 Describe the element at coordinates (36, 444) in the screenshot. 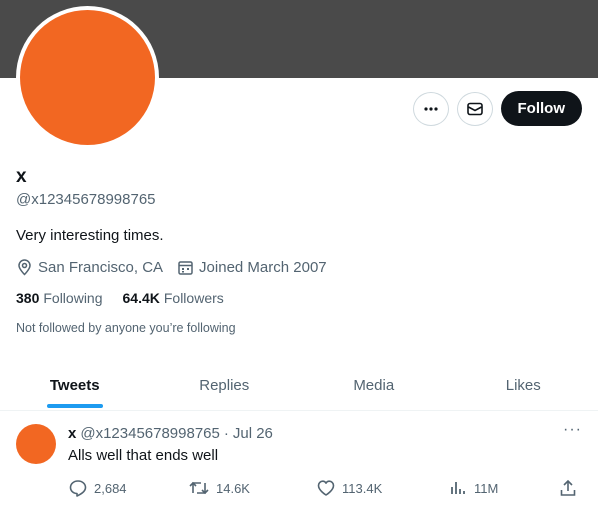

I see `tweet-avatar` at that location.